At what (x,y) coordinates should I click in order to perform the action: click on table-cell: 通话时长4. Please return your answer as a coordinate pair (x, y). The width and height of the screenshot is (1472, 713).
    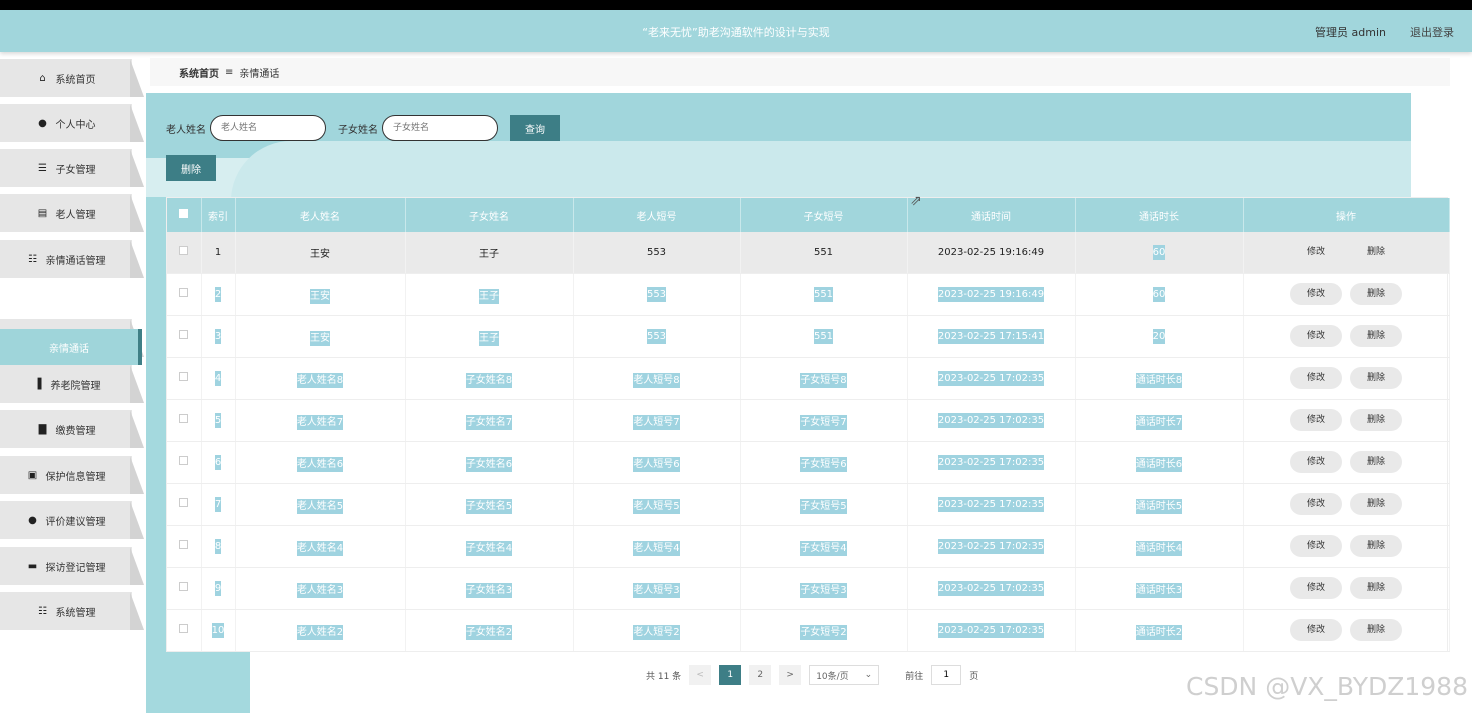
    Looking at the image, I should click on (1159, 546).